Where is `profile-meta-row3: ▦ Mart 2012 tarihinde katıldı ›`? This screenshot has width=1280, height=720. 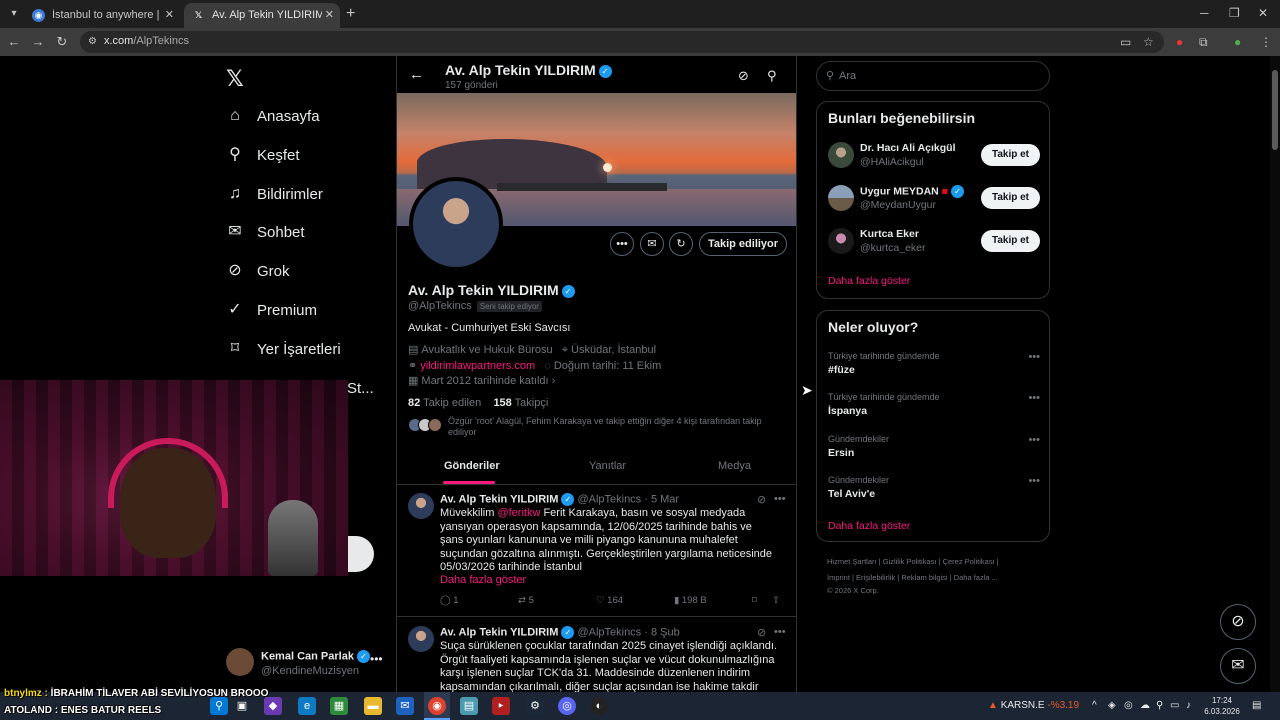 profile-meta-row3: ▦ Mart 2012 tarihinde katıldı › is located at coordinates (481, 380).